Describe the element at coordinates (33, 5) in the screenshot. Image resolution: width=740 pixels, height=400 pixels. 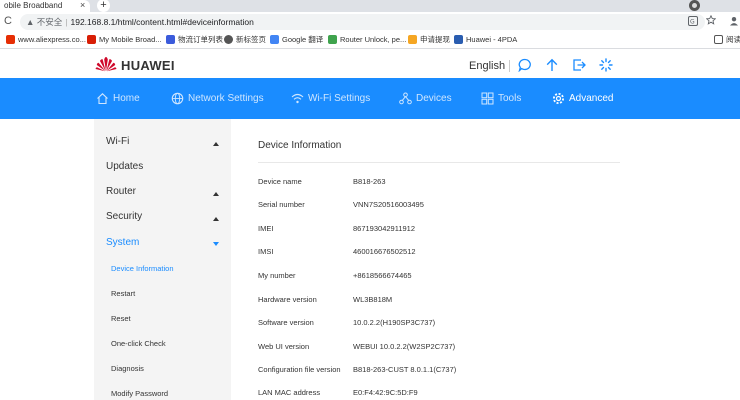
I see `tab-title: obile Broadband` at that location.